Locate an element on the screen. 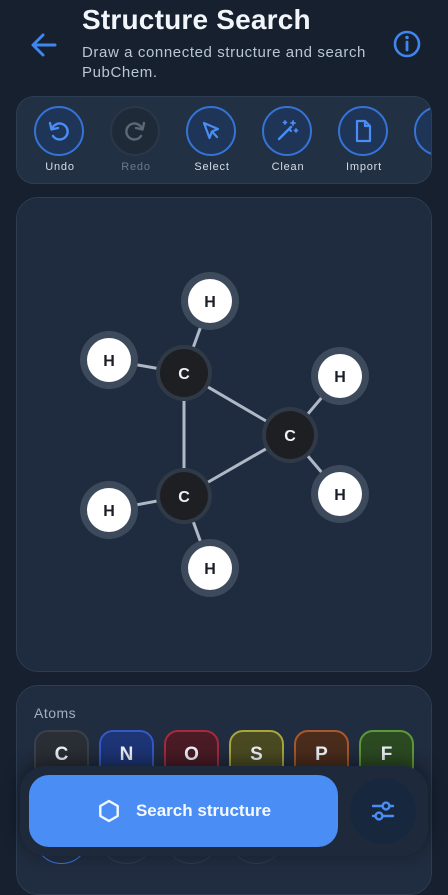  arrow-left-icon is located at coordinates (44, 45).